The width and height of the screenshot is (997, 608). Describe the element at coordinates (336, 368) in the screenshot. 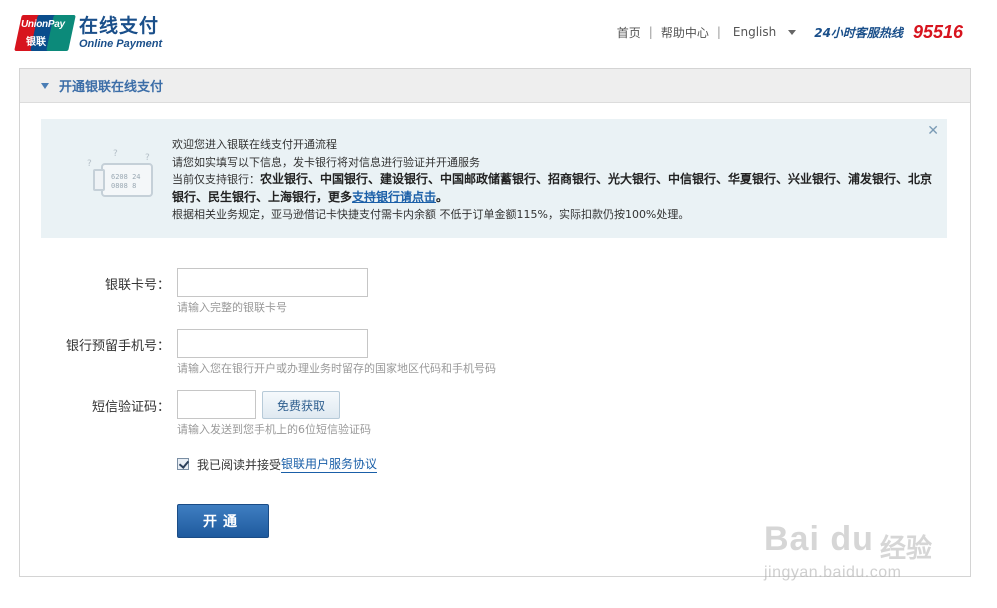

I see `phone-hint: 请输入您在银行开户或办理业务时留存的国家地区代码和手机号码` at that location.